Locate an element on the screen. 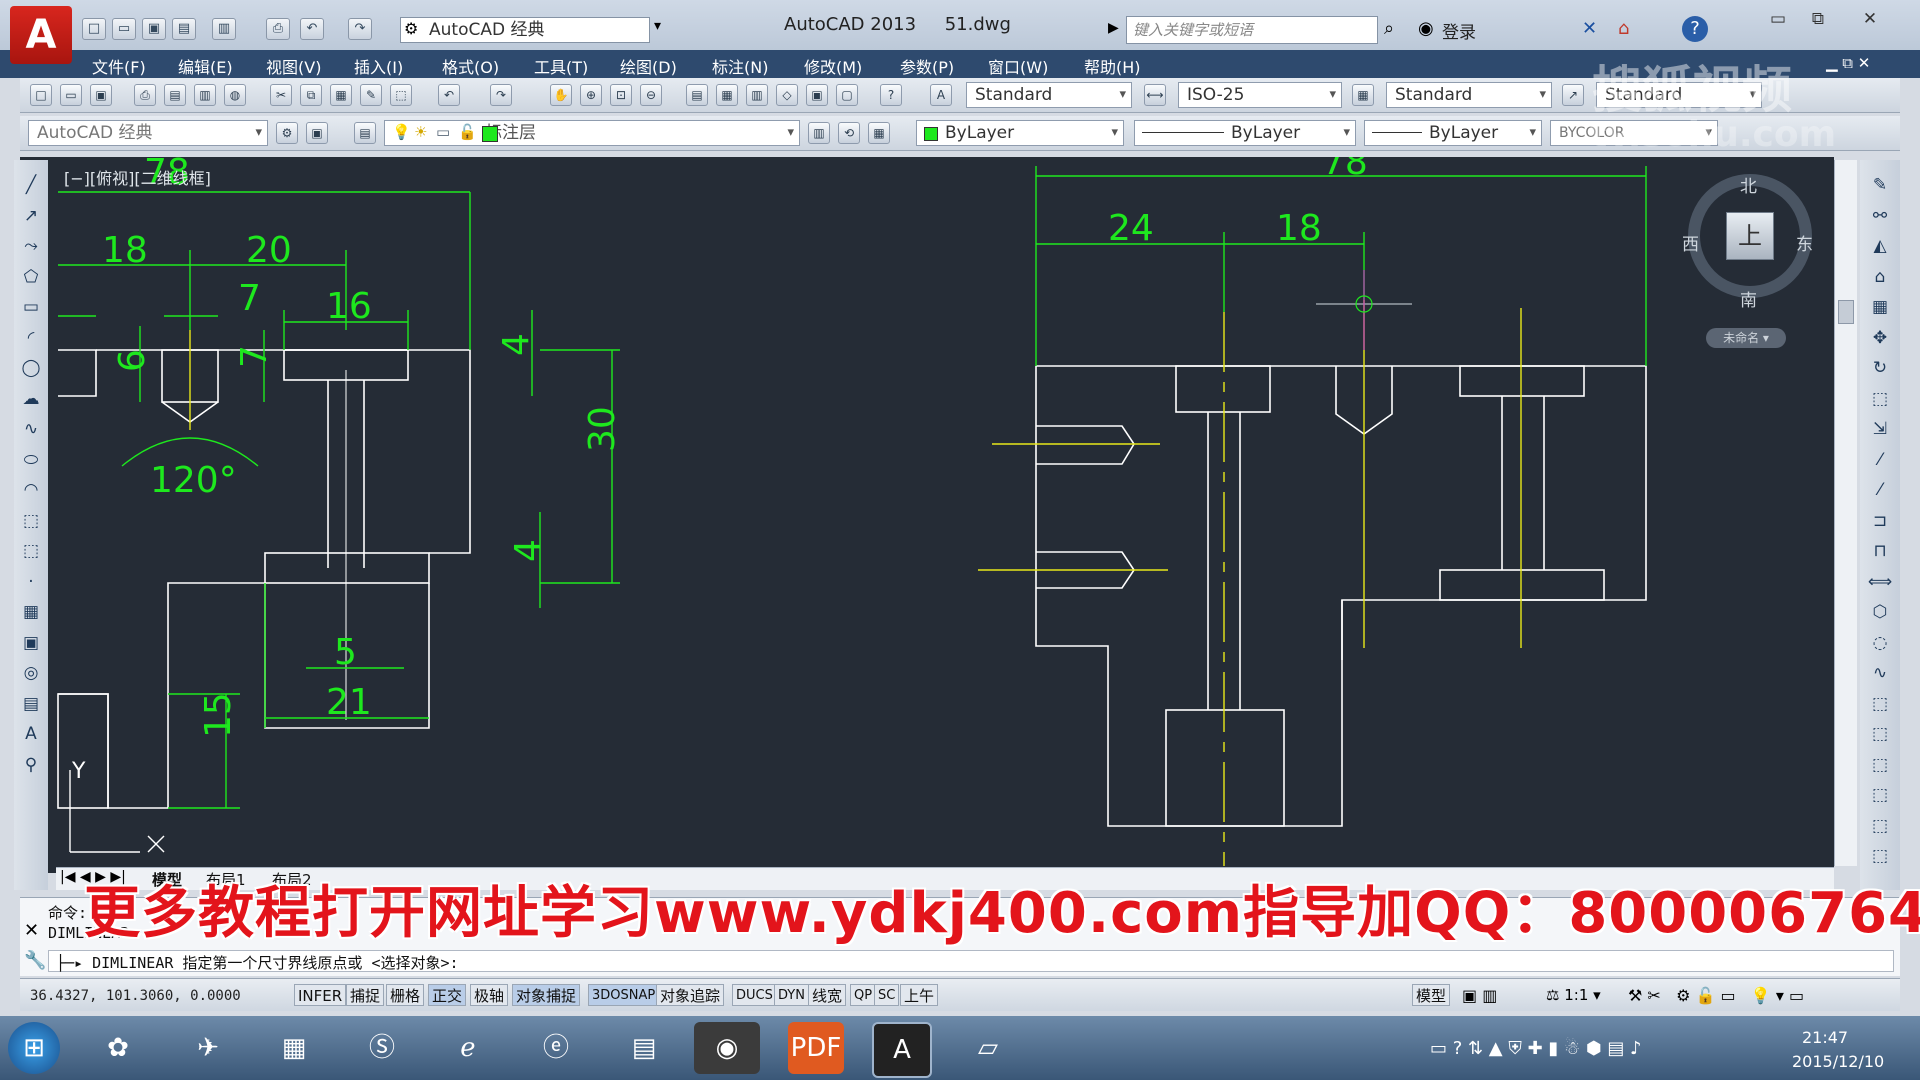 Image resolution: width=1920 pixels, height=1080 pixels. redo-toolbar-icon: ↷ is located at coordinates (501, 95).